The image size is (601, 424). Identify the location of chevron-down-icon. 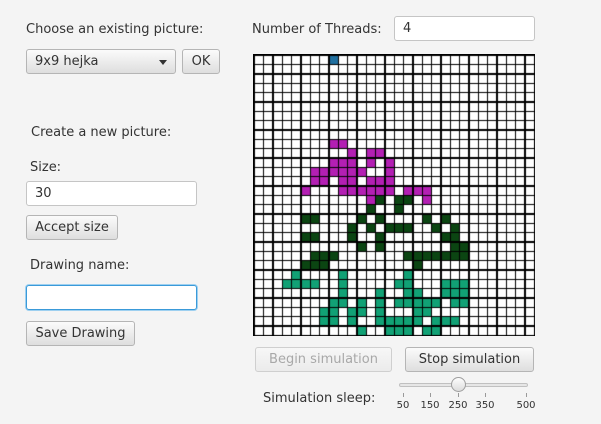
(163, 62).